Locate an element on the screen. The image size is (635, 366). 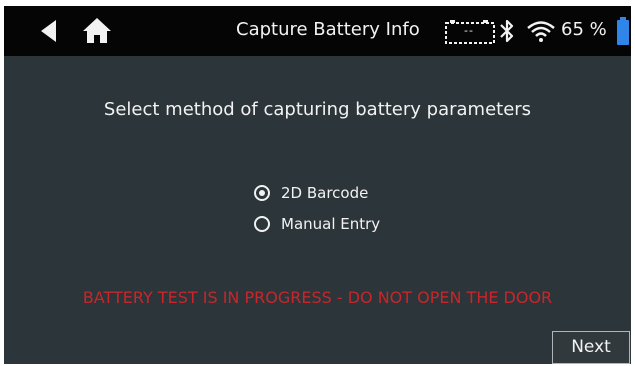
page-title: Capture Battery Info is located at coordinates (328, 29).